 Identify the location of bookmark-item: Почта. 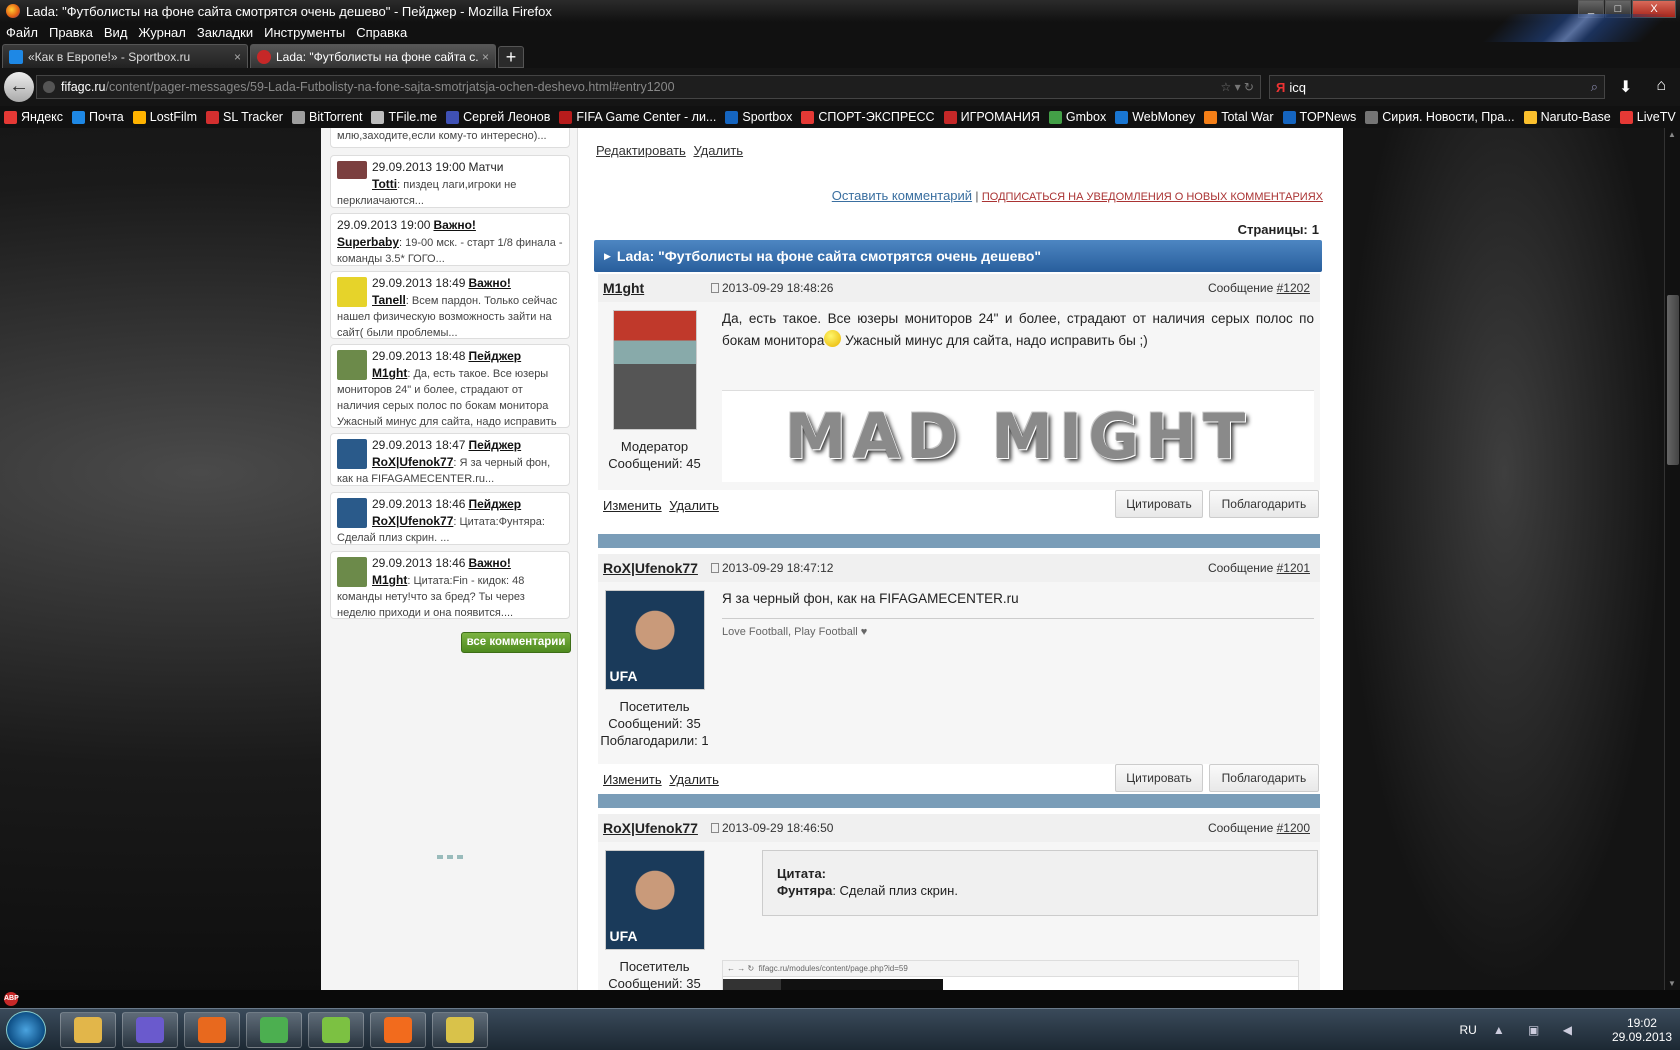
(98, 117).